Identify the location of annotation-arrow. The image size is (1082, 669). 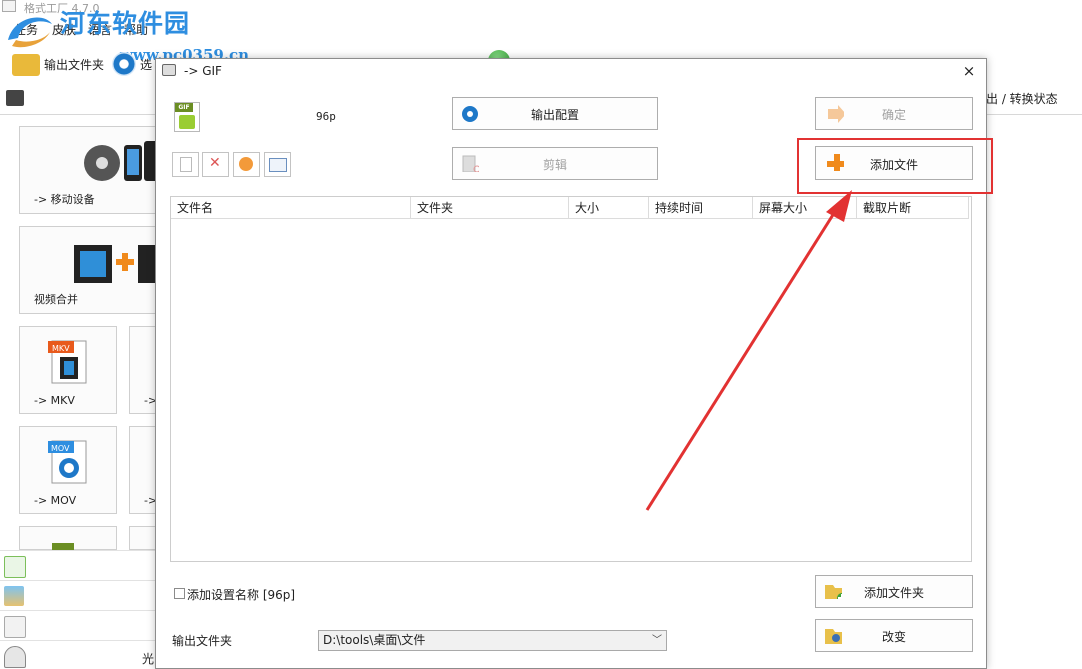
(748, 350).